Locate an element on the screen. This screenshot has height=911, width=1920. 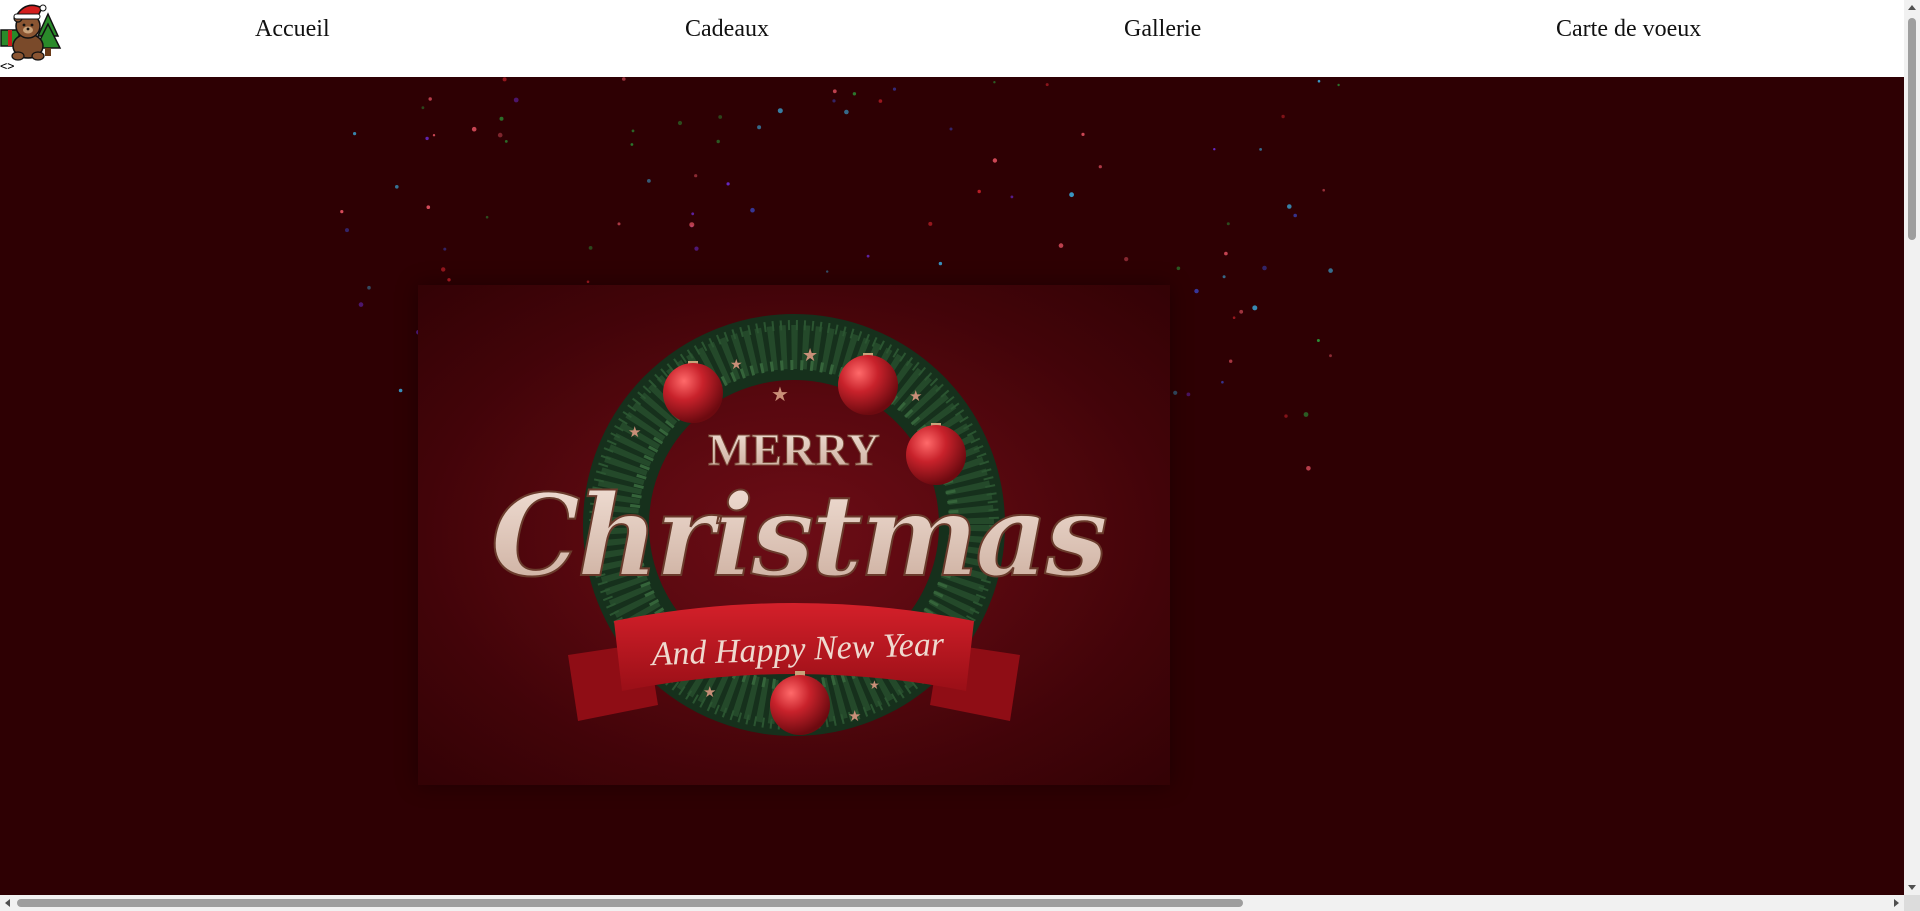
horizontal-scroll-thumb is located at coordinates (630, 903).